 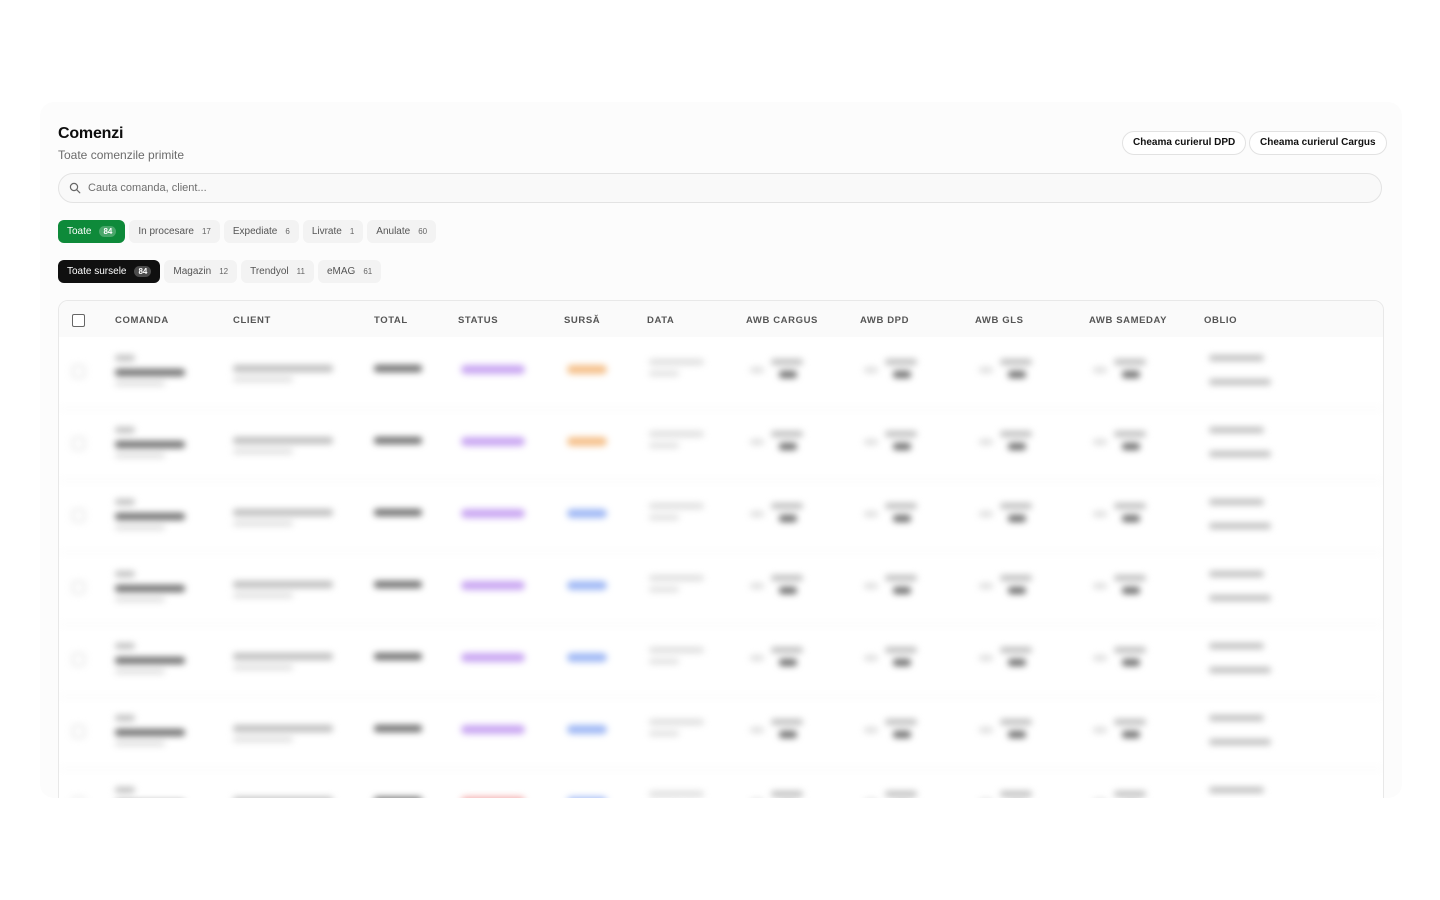 I want to click on select-all-checkbox, so click(x=78, y=320).